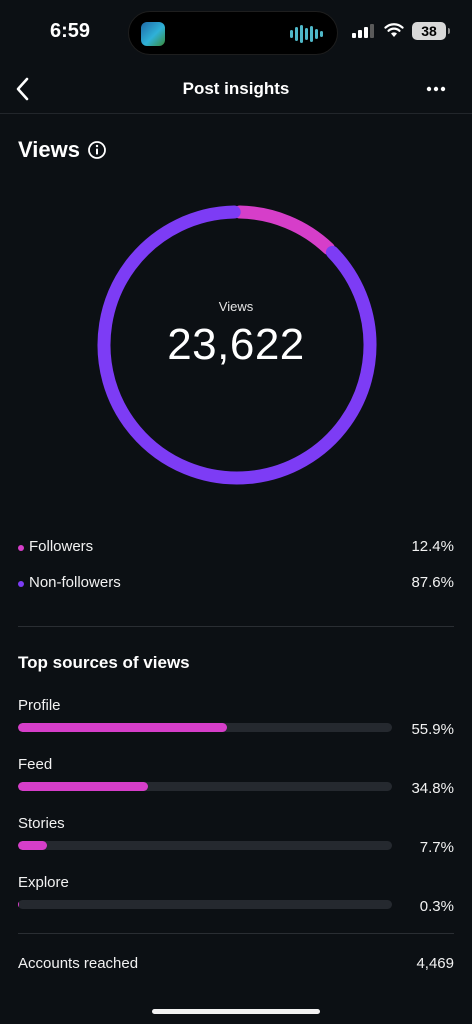  What do you see at coordinates (236, 344) in the screenshot?
I see `views-total: 23,622` at bounding box center [236, 344].